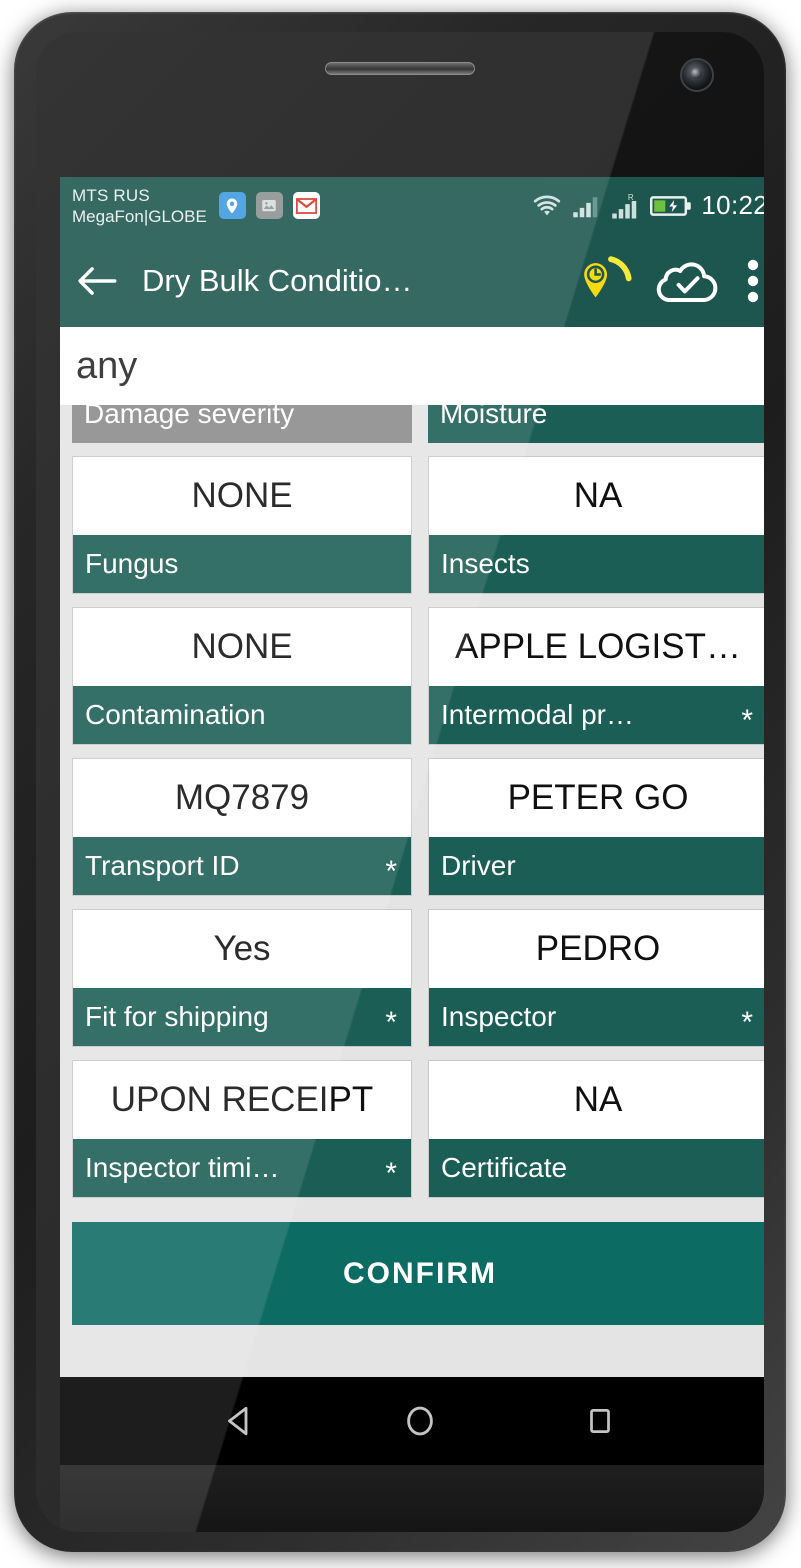  I want to click on field-label: Insects, so click(596, 564).